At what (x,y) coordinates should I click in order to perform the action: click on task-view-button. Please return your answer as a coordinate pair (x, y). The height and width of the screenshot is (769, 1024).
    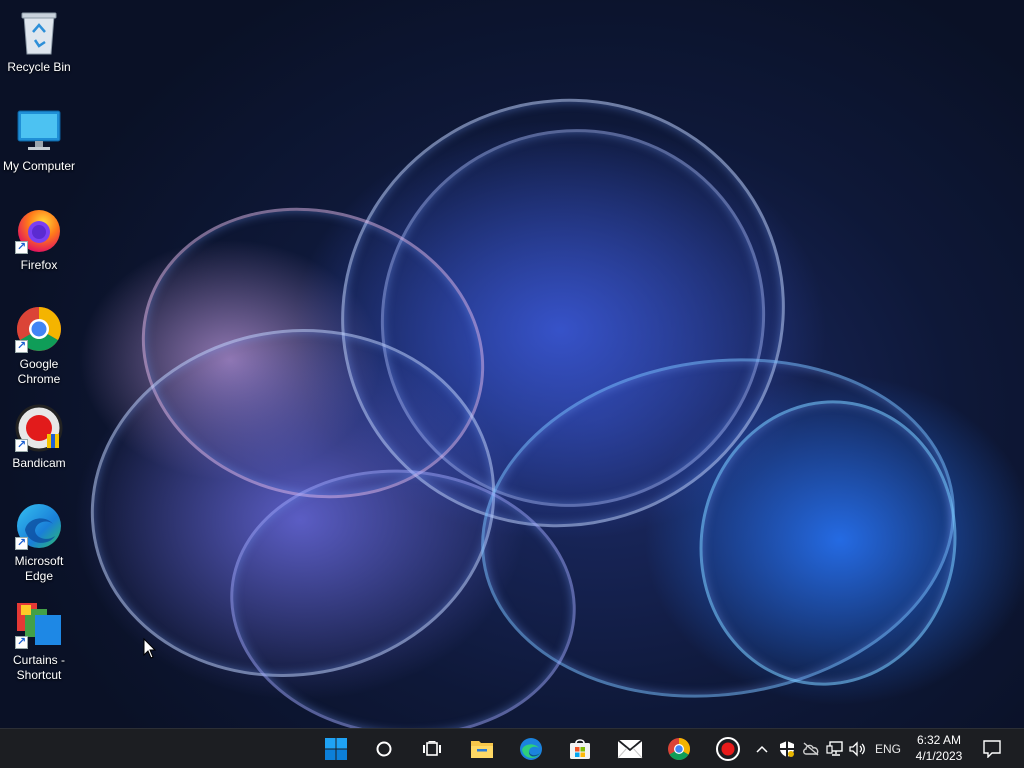
    Looking at the image, I should click on (432, 749).